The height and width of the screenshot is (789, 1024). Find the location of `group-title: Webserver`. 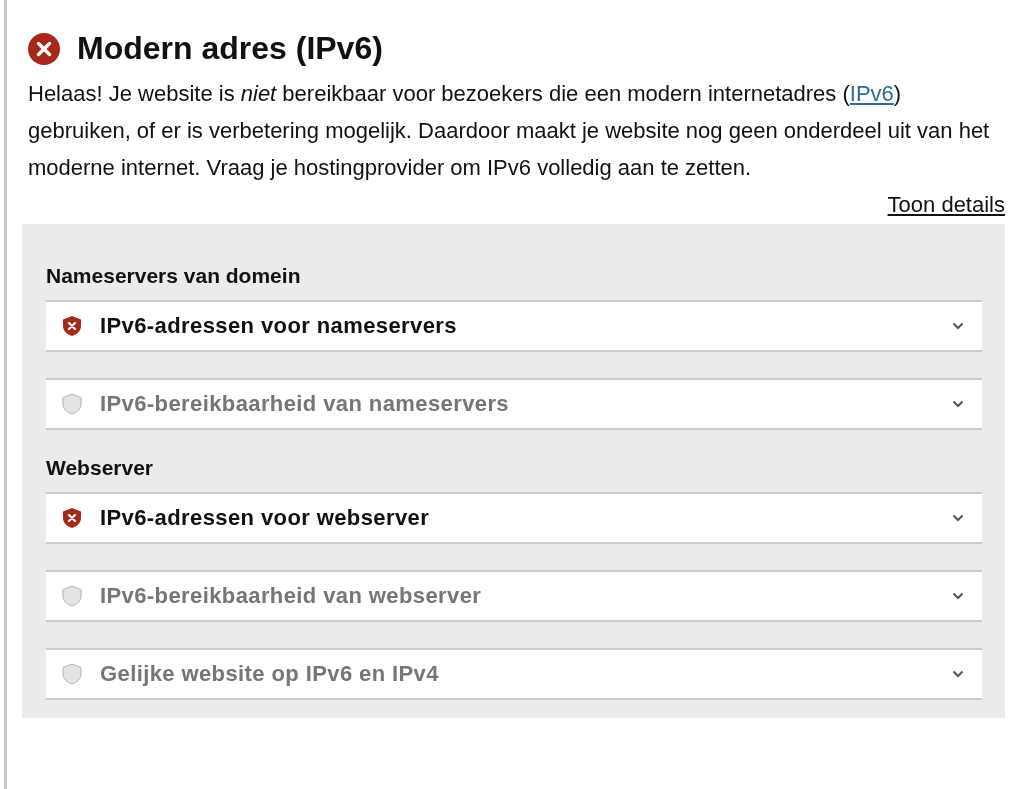

group-title: Webserver is located at coordinates (100, 468).